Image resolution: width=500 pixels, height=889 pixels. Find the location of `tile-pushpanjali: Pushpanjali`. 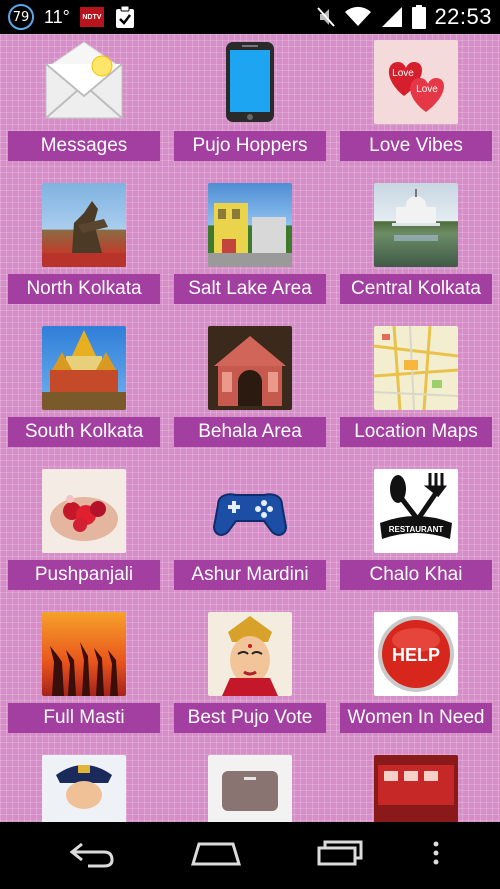

tile-pushpanjali: Pushpanjali is located at coordinates (84, 529).